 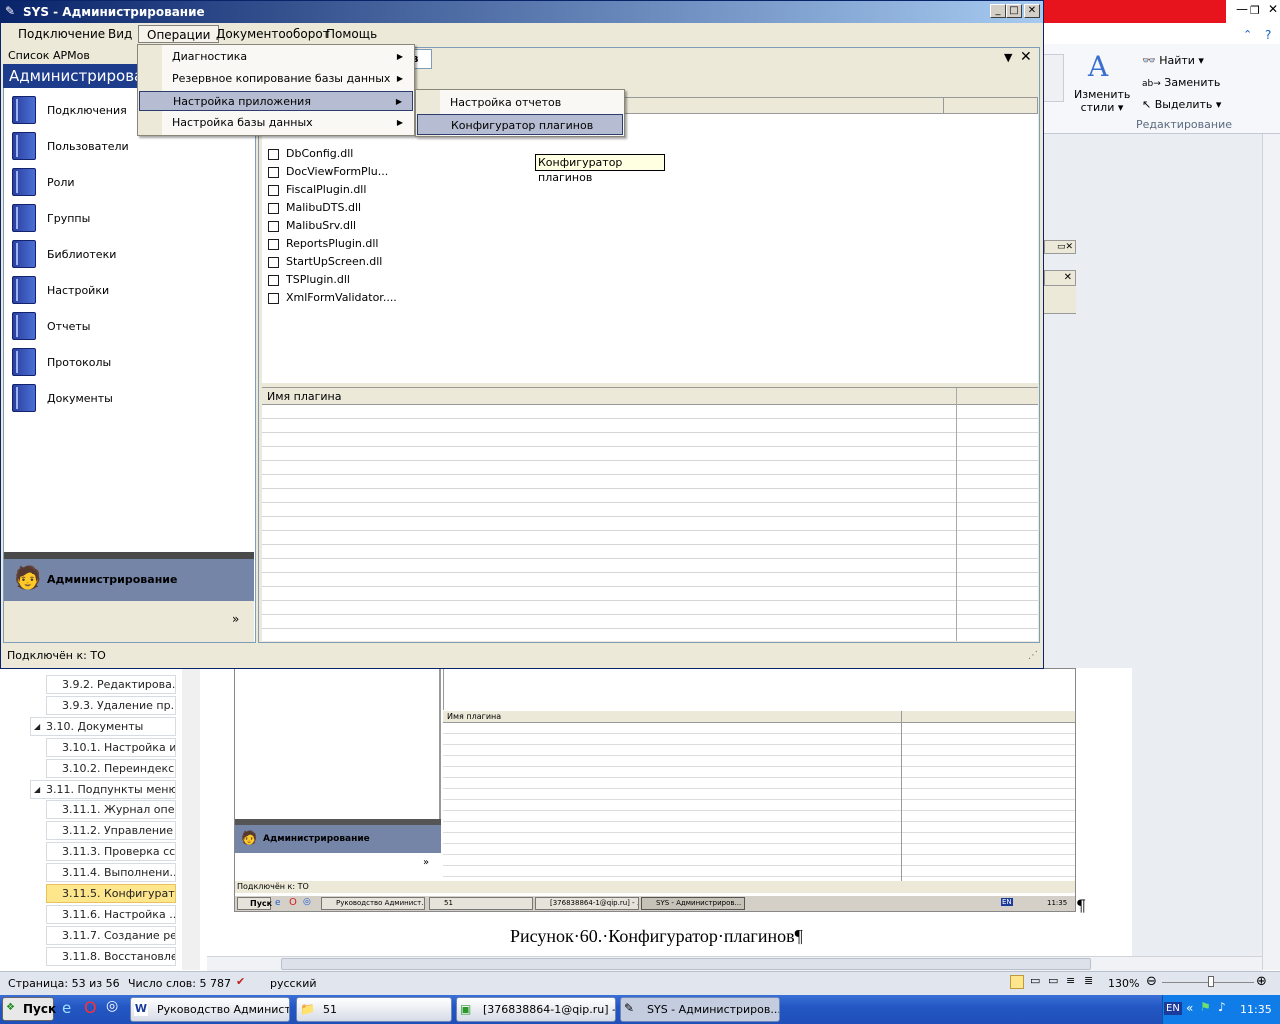 I want to click on menu-item-diagnostics: Диагностика ▶, so click(x=276, y=57).